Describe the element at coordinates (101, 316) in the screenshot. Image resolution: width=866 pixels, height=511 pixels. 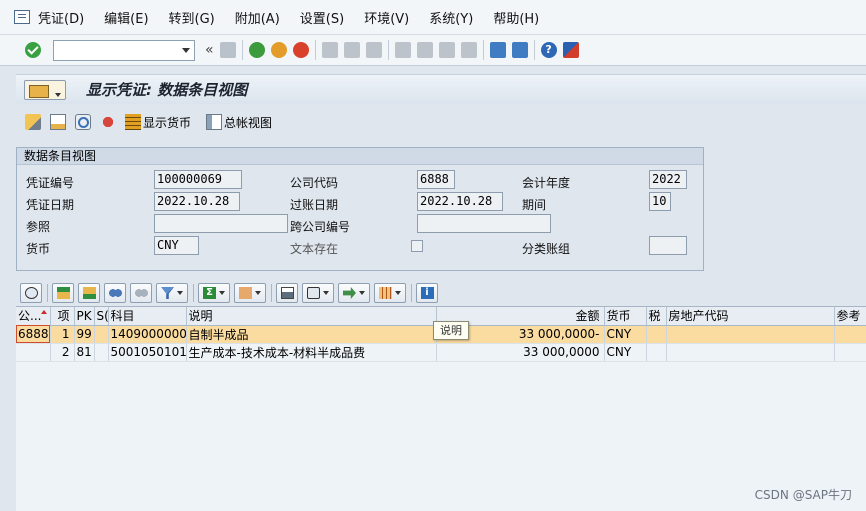
I see `col-special-gl: S(` at that location.